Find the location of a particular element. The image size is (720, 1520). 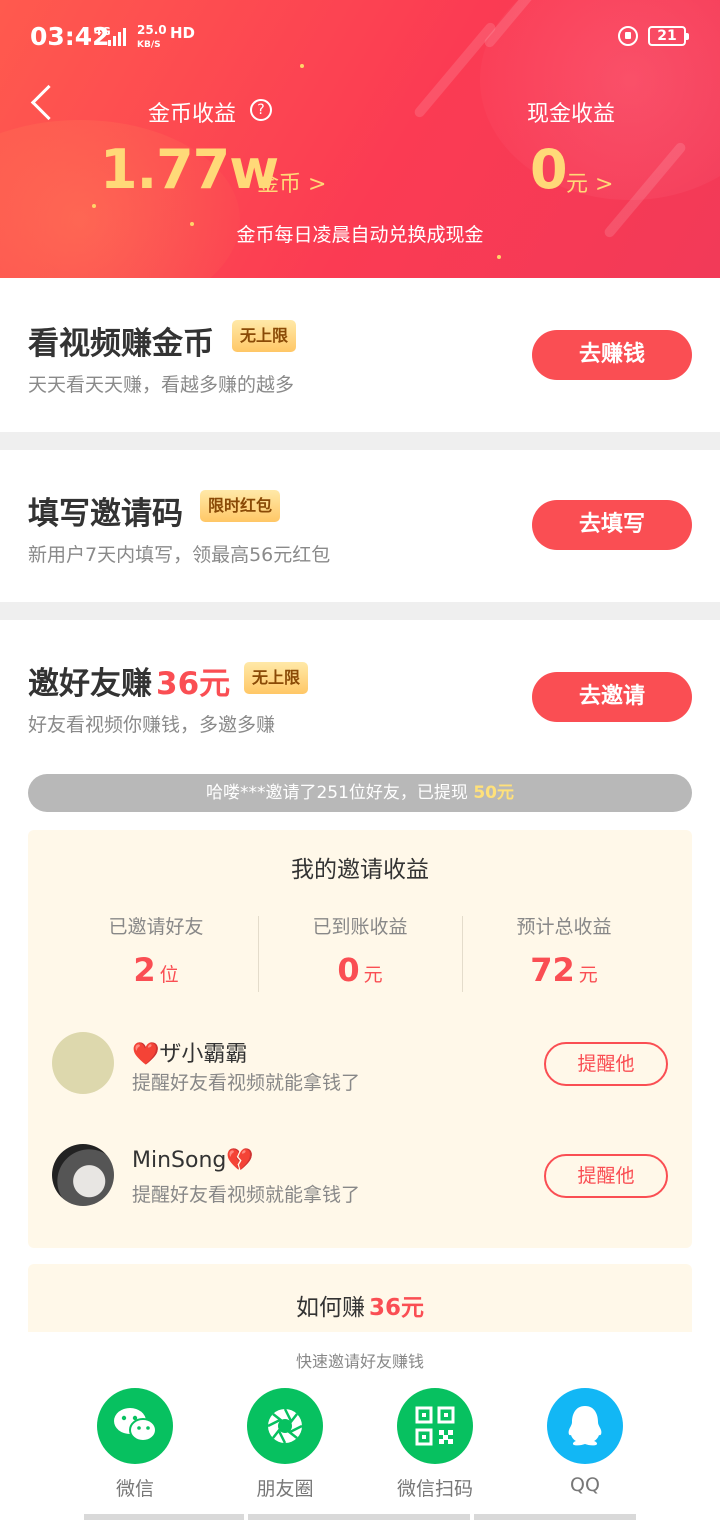

help-icon: ? is located at coordinates (261, 110).